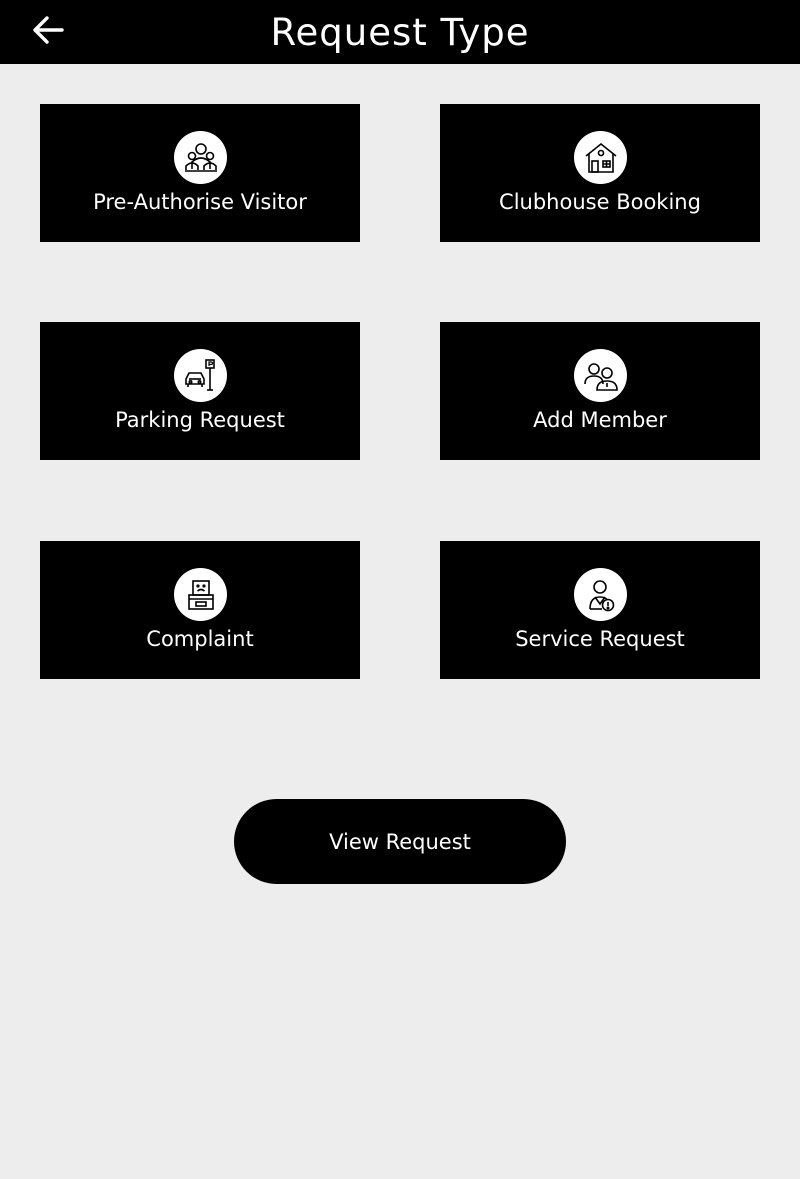 The height and width of the screenshot is (1179, 800). What do you see at coordinates (600, 202) in the screenshot?
I see `tile-label: Clubhouse Booking` at bounding box center [600, 202].